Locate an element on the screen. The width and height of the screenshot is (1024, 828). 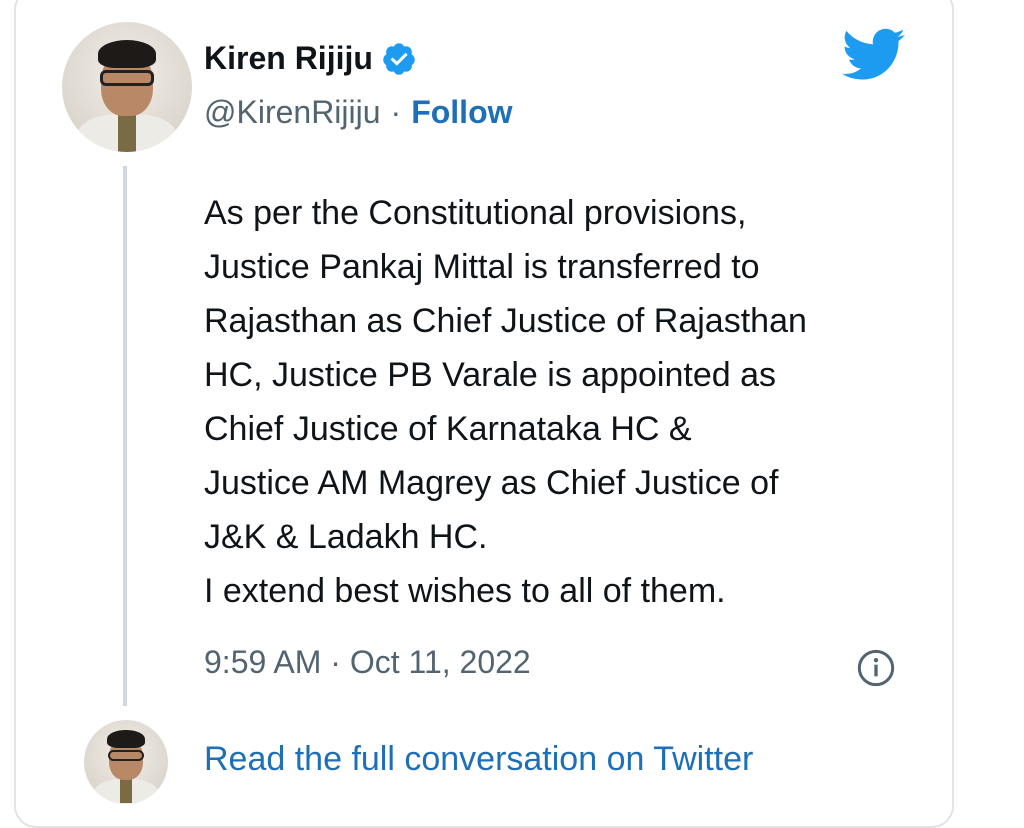
author-handle-row: @KirenRijiju · Follow is located at coordinates (358, 112).